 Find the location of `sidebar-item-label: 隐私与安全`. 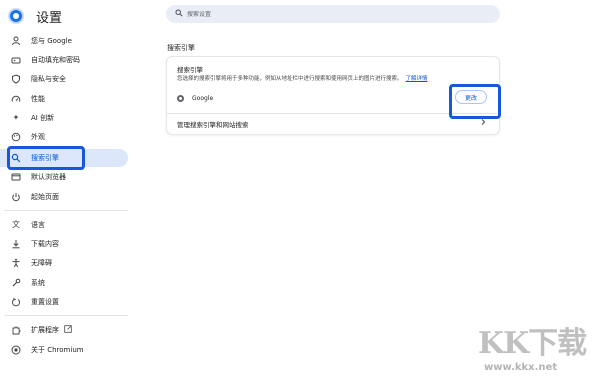

sidebar-item-label: 隐私与安全 is located at coordinates (48, 79).